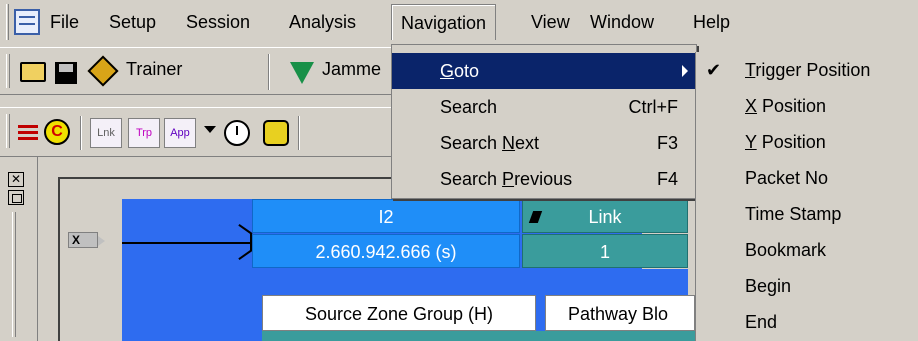 This screenshot has width=918, height=341. Describe the element at coordinates (57, 132) in the screenshot. I see `c-icon: C` at that location.